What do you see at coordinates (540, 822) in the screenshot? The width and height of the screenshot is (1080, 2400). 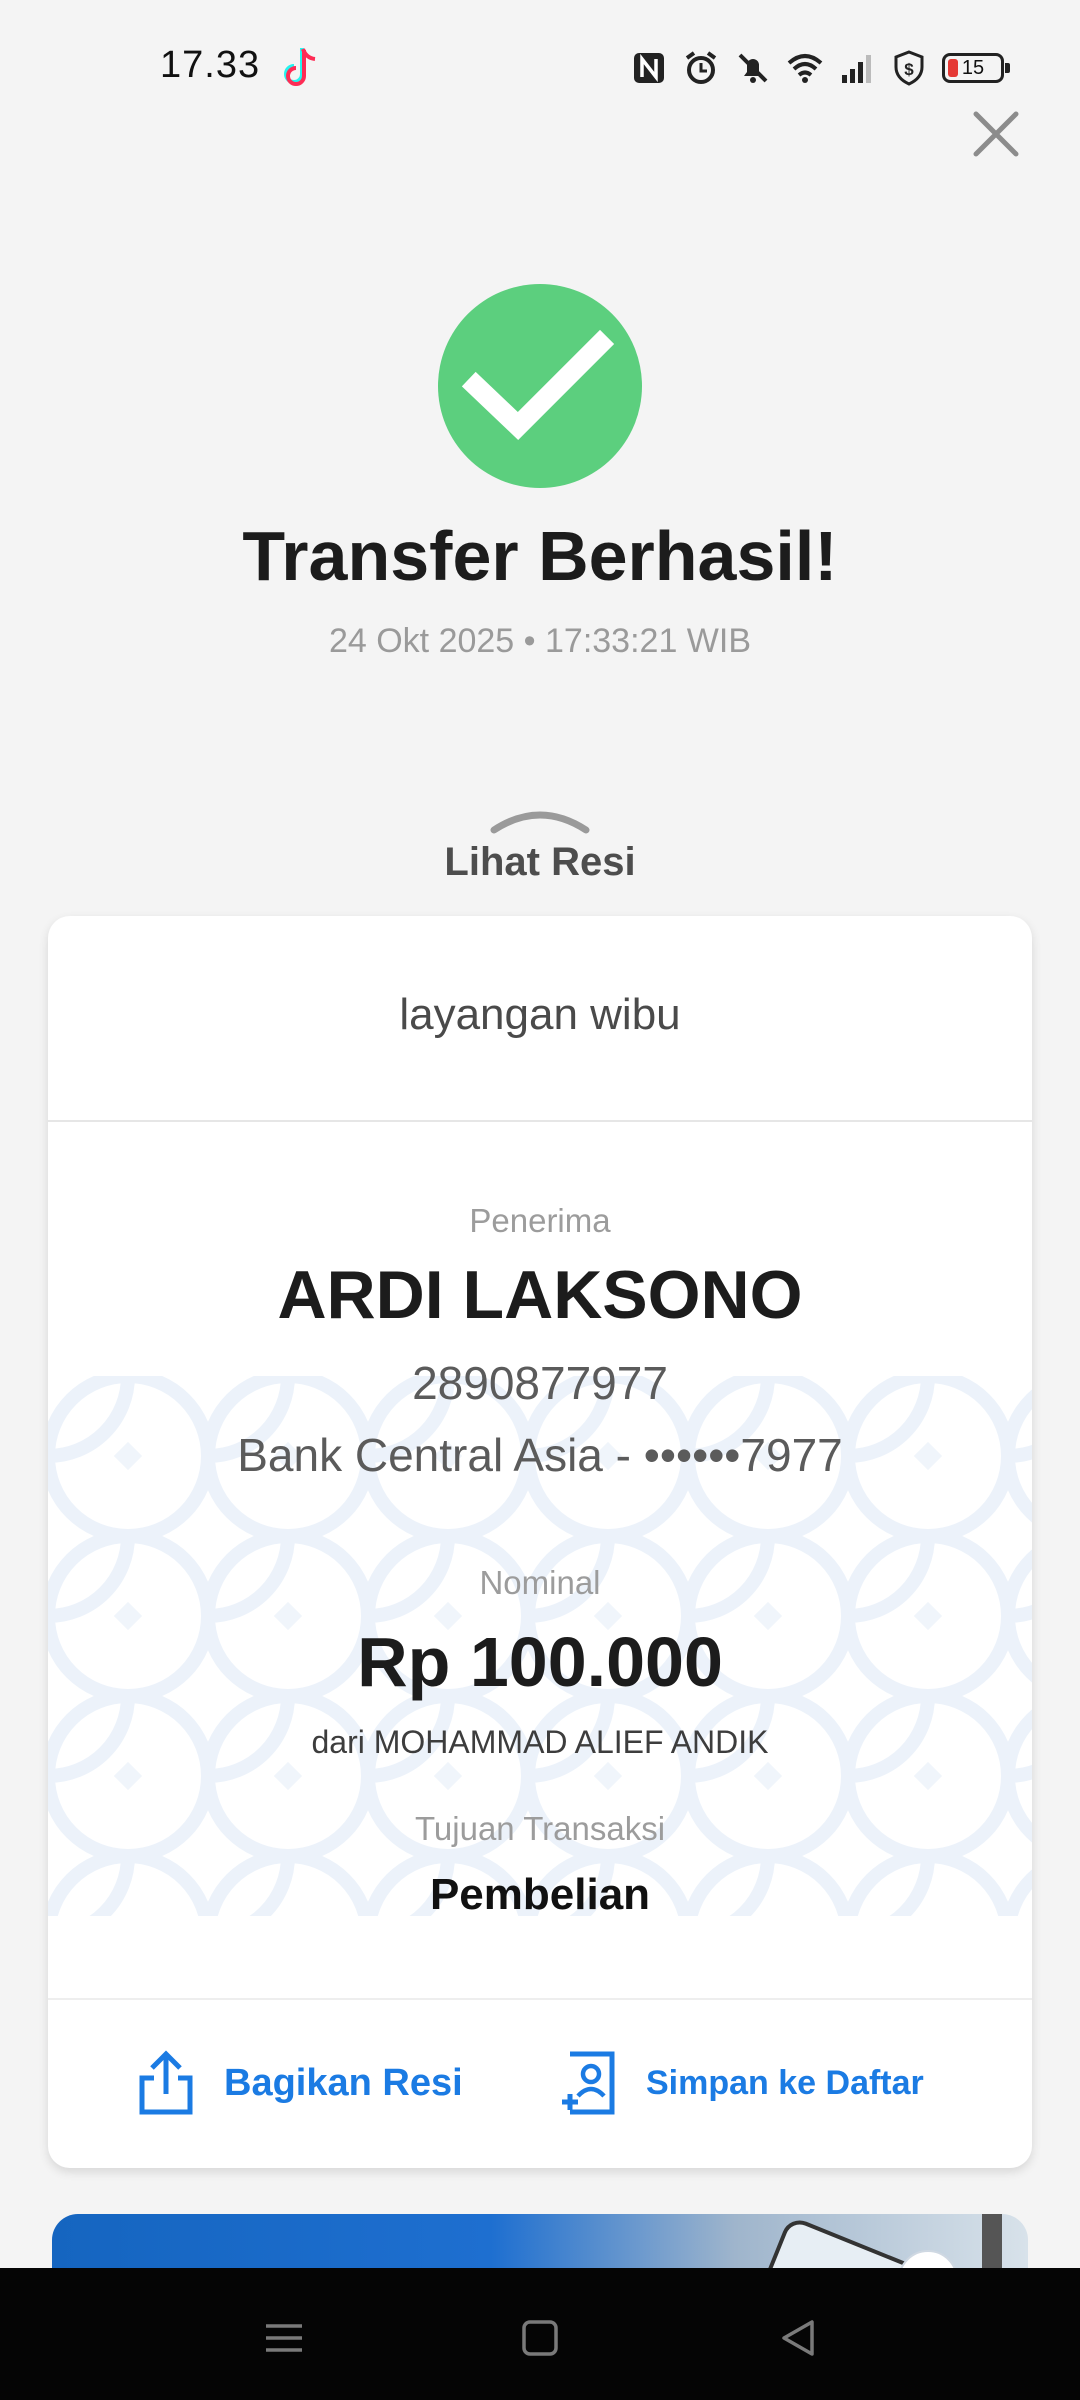 I see `chevron-up-icon` at bounding box center [540, 822].